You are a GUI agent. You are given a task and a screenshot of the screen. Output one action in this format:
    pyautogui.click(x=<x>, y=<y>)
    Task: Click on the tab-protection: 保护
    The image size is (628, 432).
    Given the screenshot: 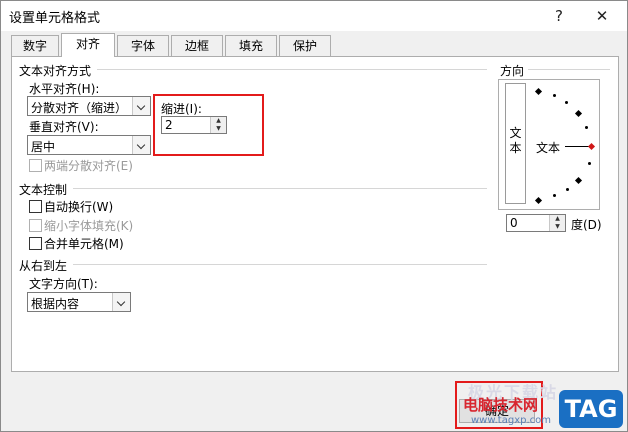 What is the action you would take?
    pyautogui.click(x=305, y=45)
    